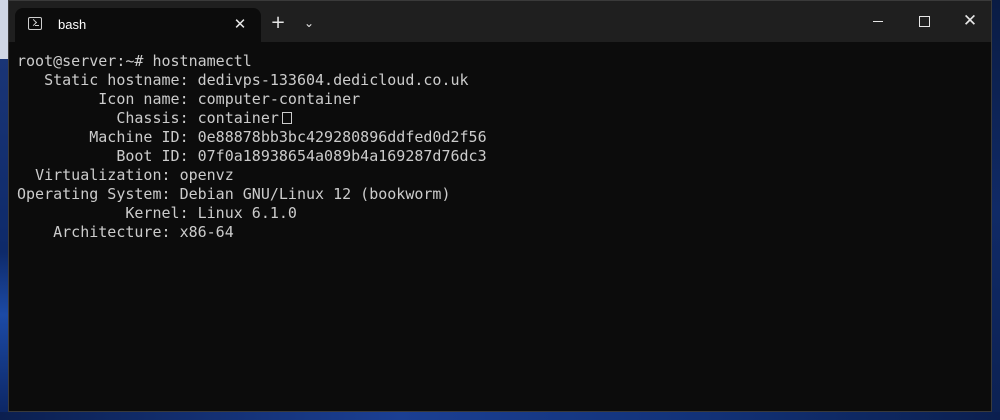 Image resolution: width=1000 pixels, height=420 pixels. I want to click on plus-icon: +, so click(278, 22).